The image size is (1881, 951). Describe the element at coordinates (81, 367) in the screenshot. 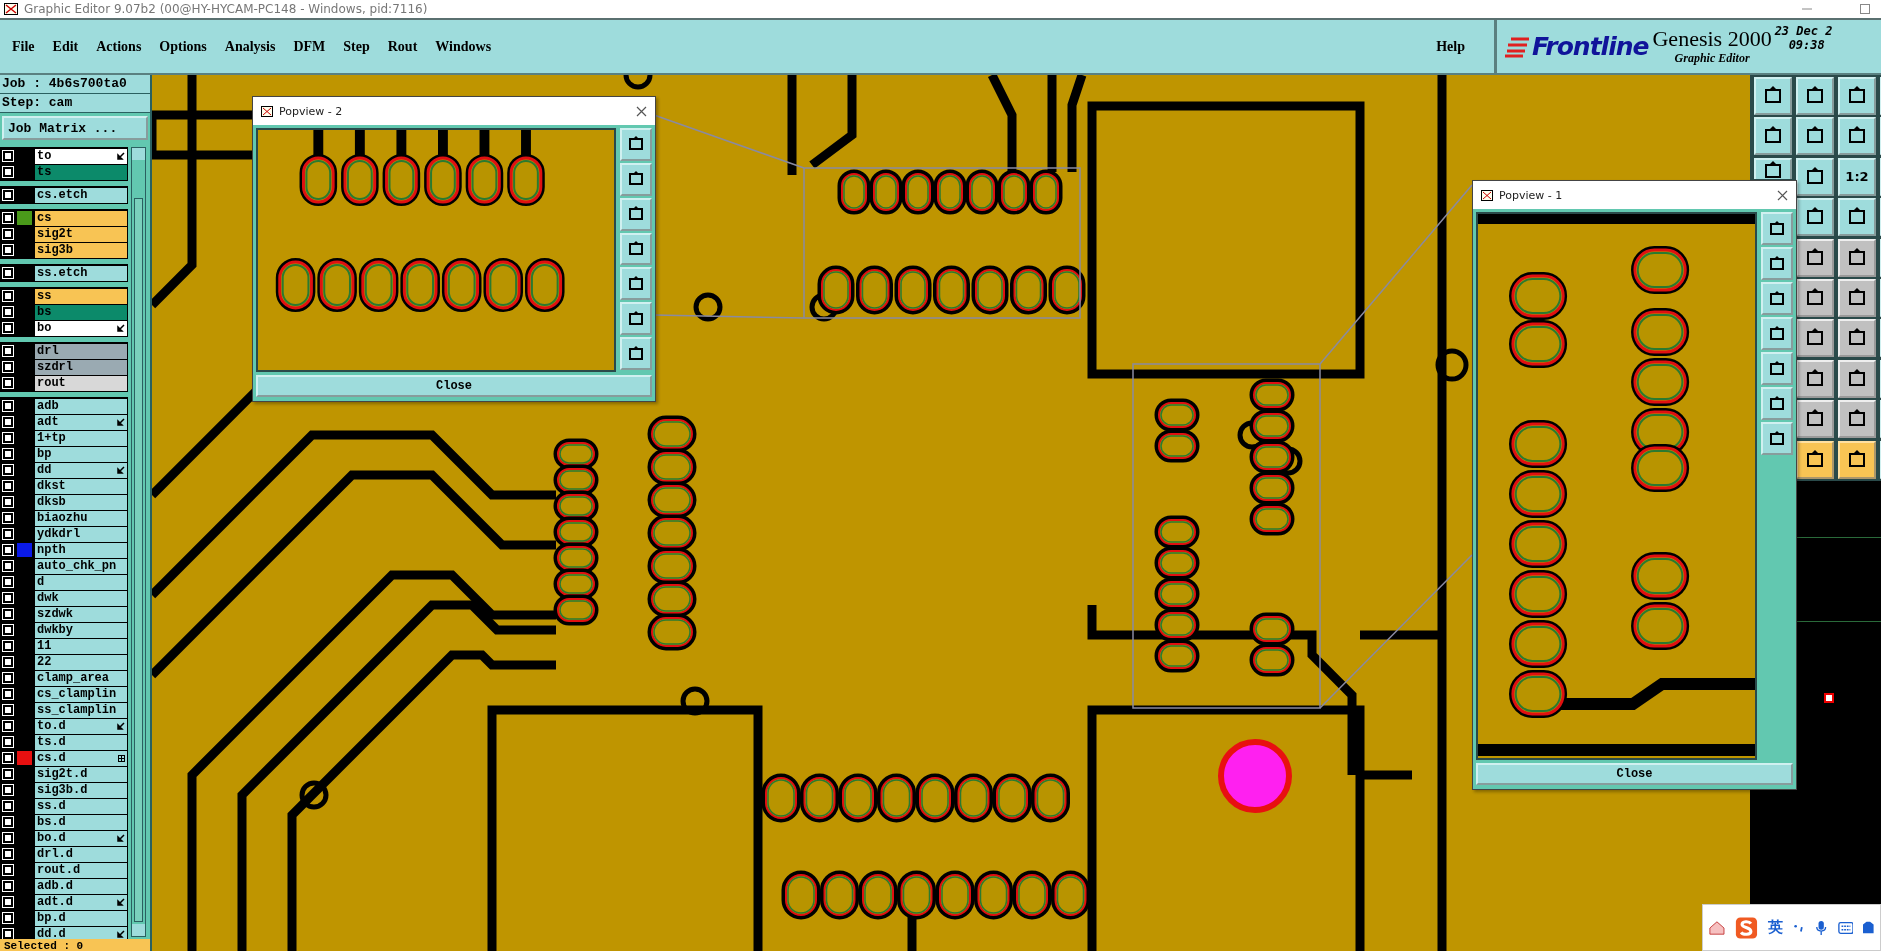

I see `layer-name: szdrl` at that location.